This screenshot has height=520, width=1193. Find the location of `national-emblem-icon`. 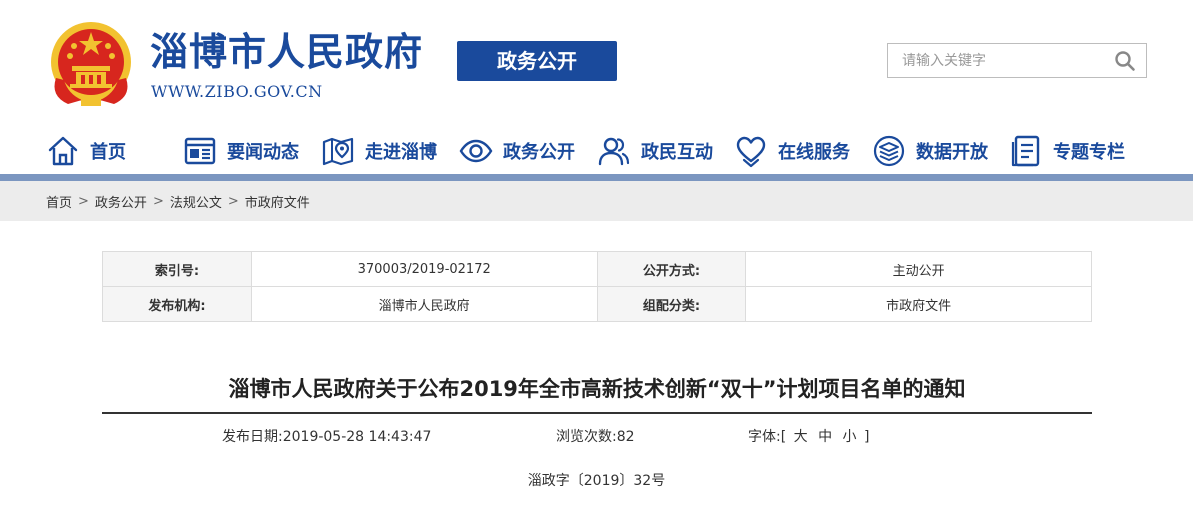

national-emblem-icon is located at coordinates (91, 64).